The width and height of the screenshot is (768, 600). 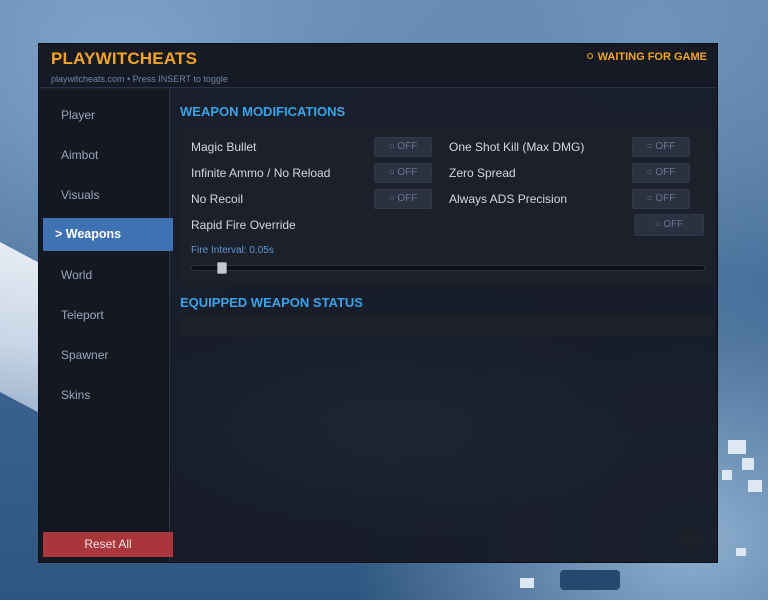 I want to click on sidebar-item-player: Player, so click(x=108, y=115).